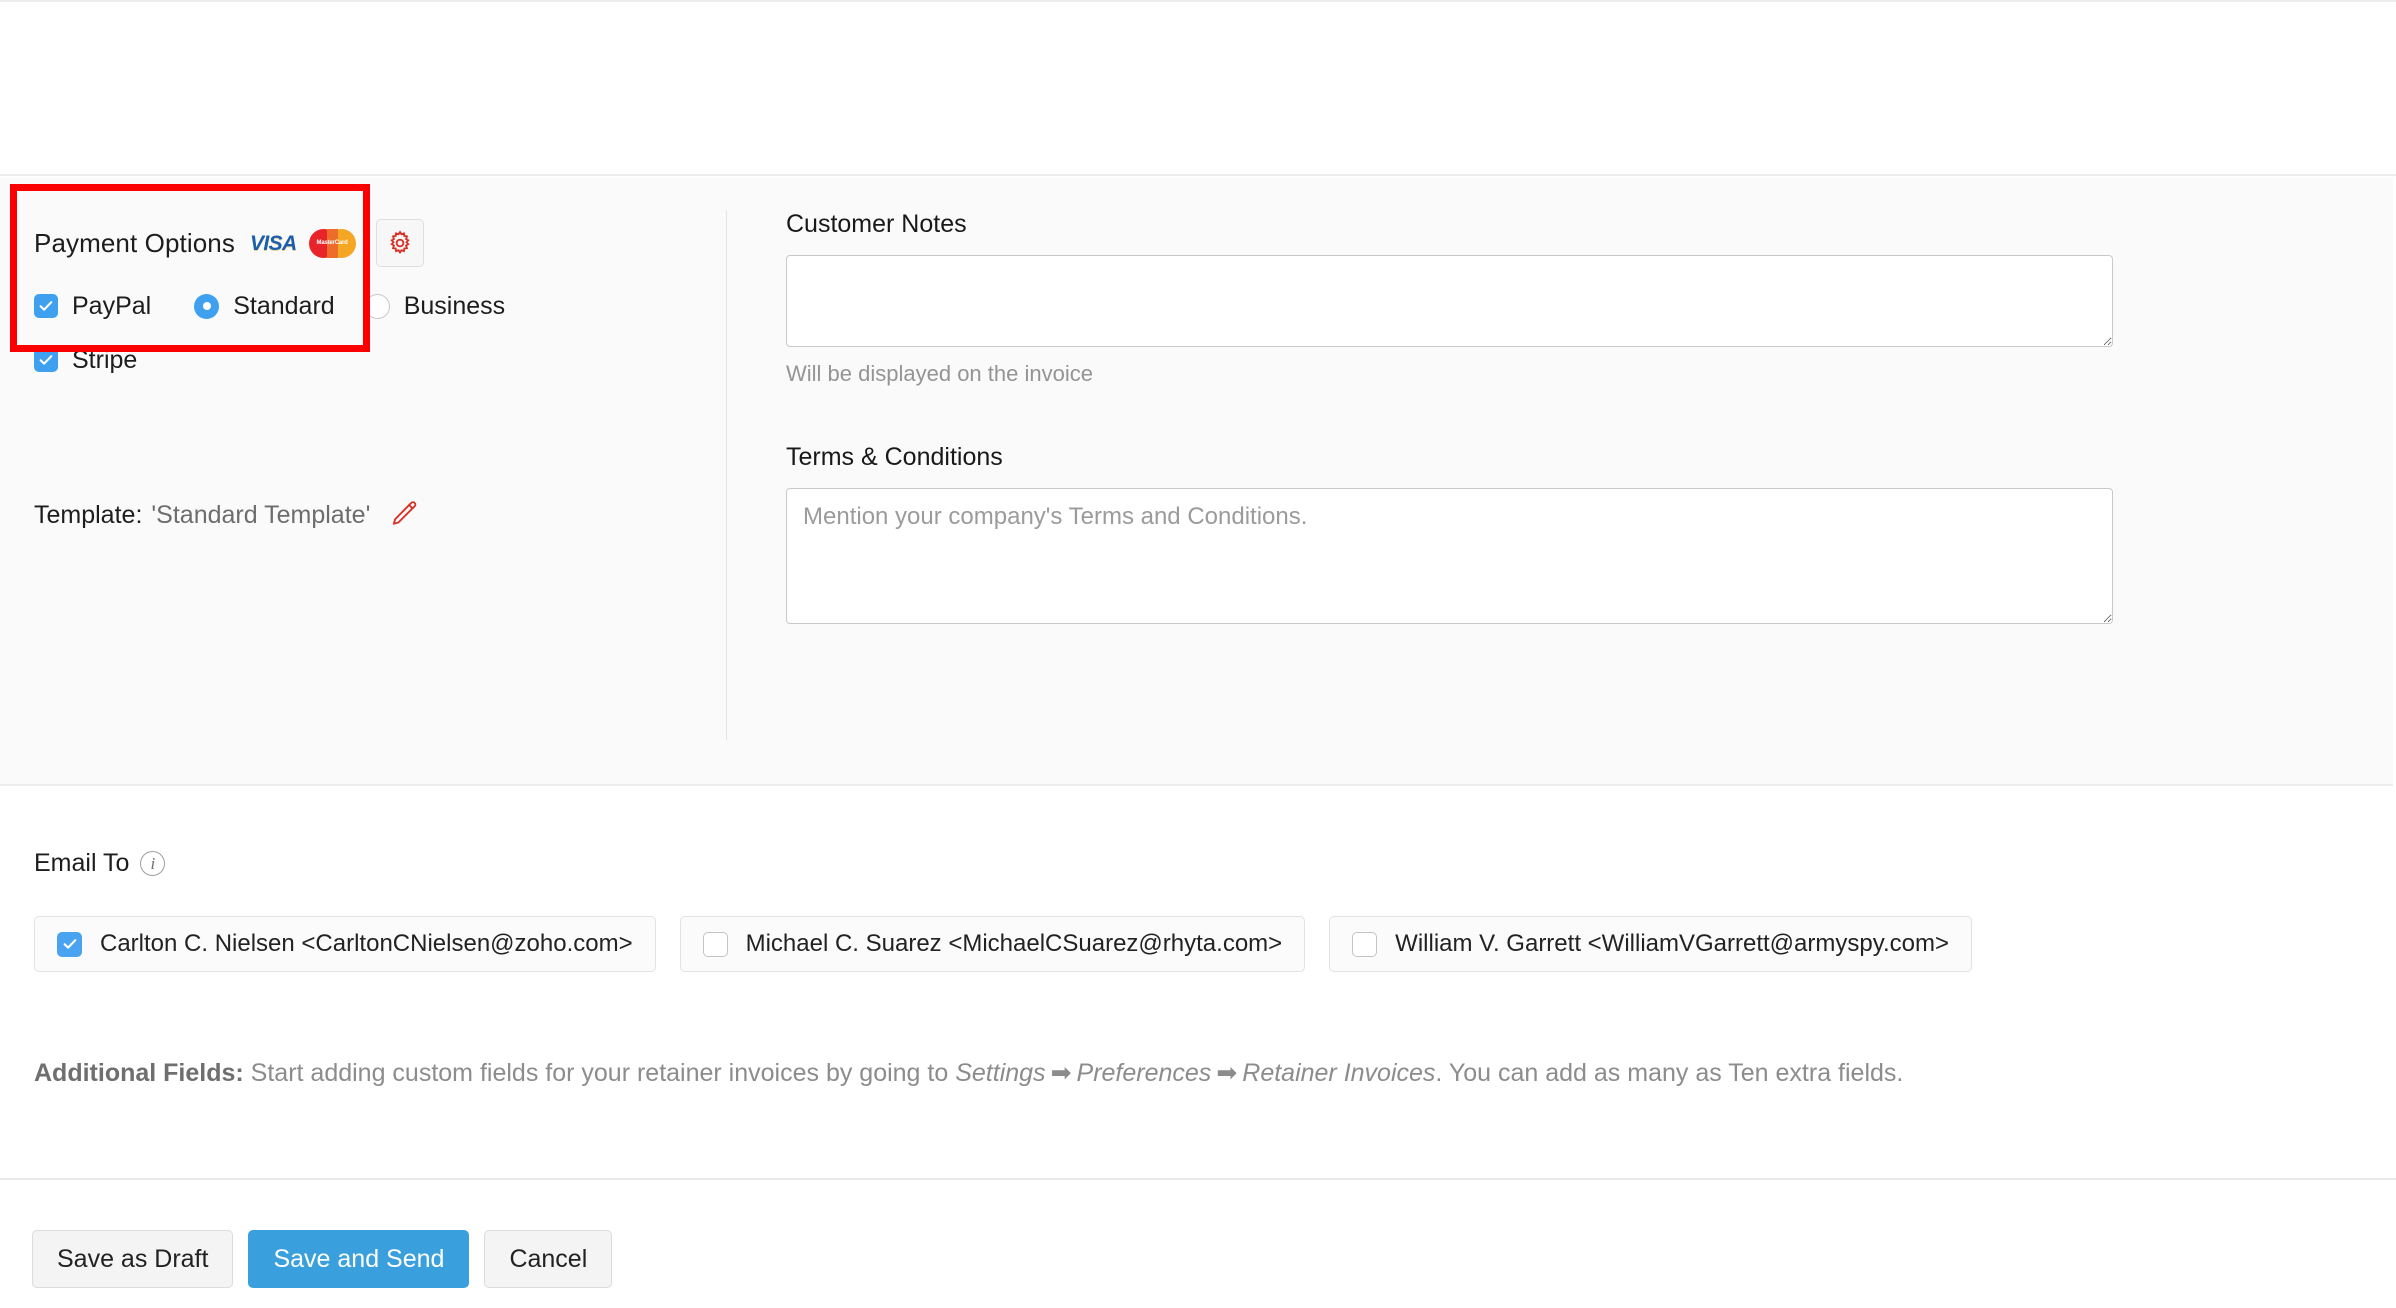  What do you see at coordinates (1198, 88) in the screenshot?
I see `top-blank-area` at bounding box center [1198, 88].